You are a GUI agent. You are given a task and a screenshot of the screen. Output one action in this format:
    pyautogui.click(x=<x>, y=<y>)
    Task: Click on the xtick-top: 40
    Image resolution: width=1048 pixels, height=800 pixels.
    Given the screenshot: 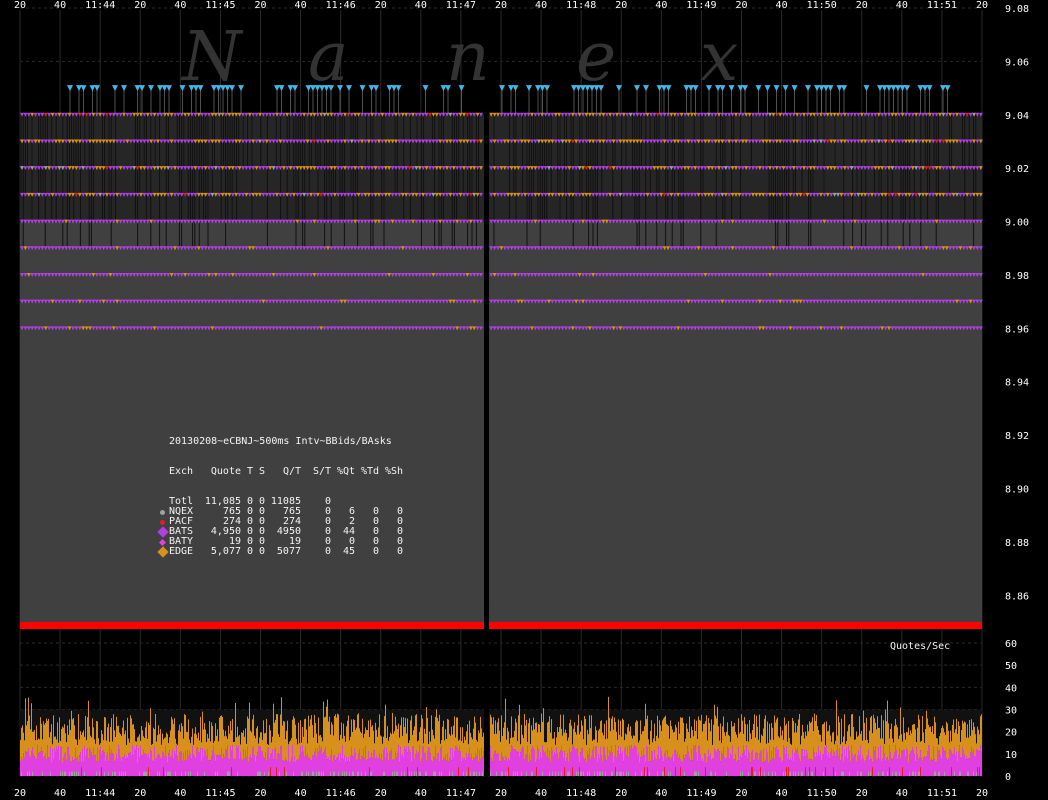 What is the action you would take?
    pyautogui.click(x=301, y=5)
    